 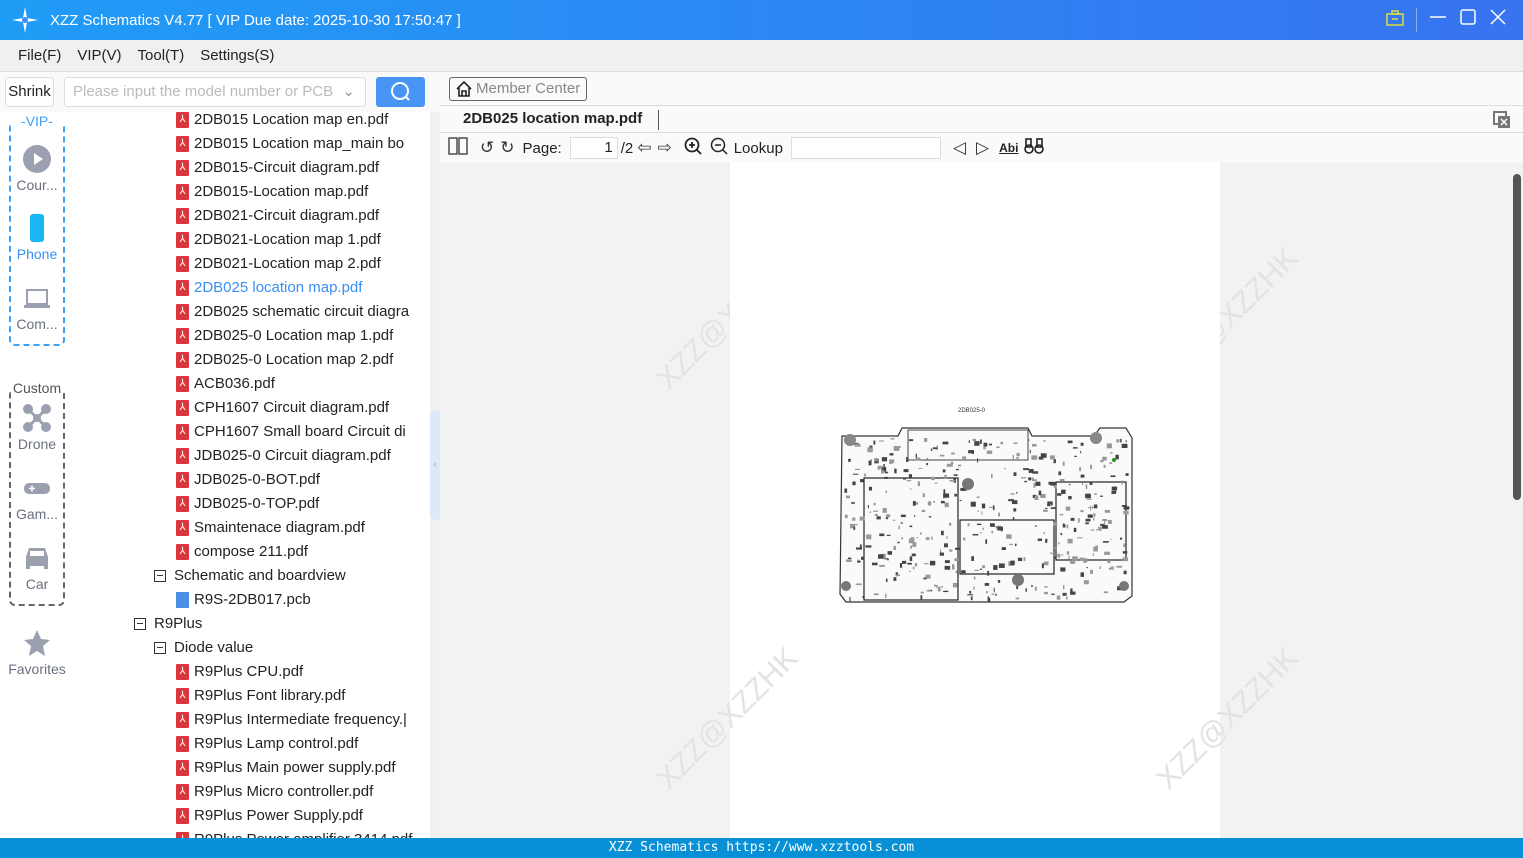 I want to click on next-page-arrow-icon: ⇨, so click(x=664, y=148).